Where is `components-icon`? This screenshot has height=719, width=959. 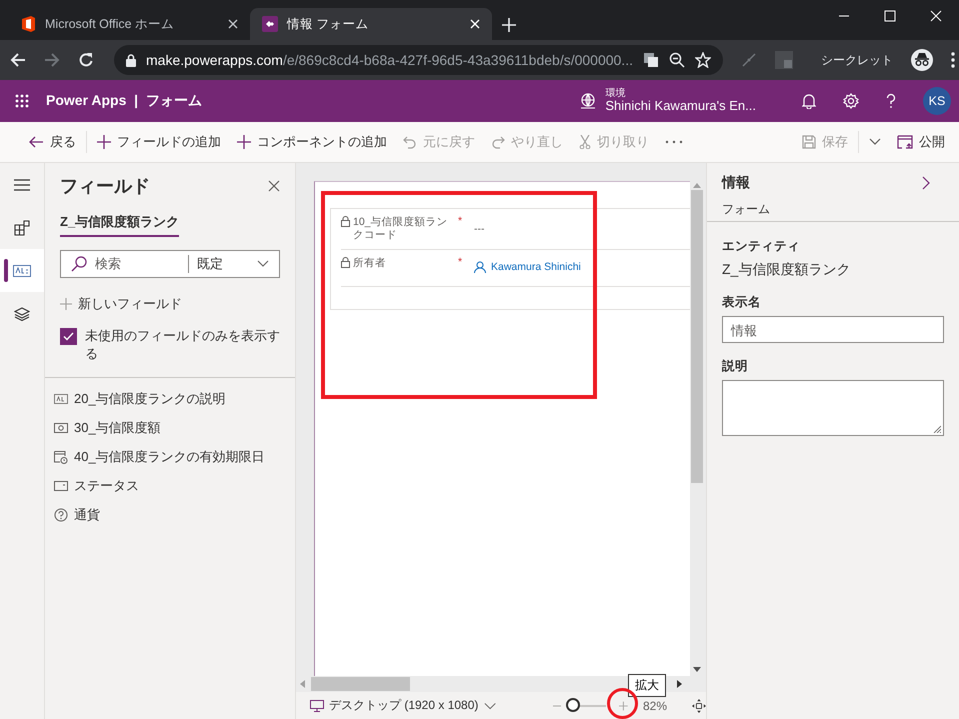 components-icon is located at coordinates (22, 228).